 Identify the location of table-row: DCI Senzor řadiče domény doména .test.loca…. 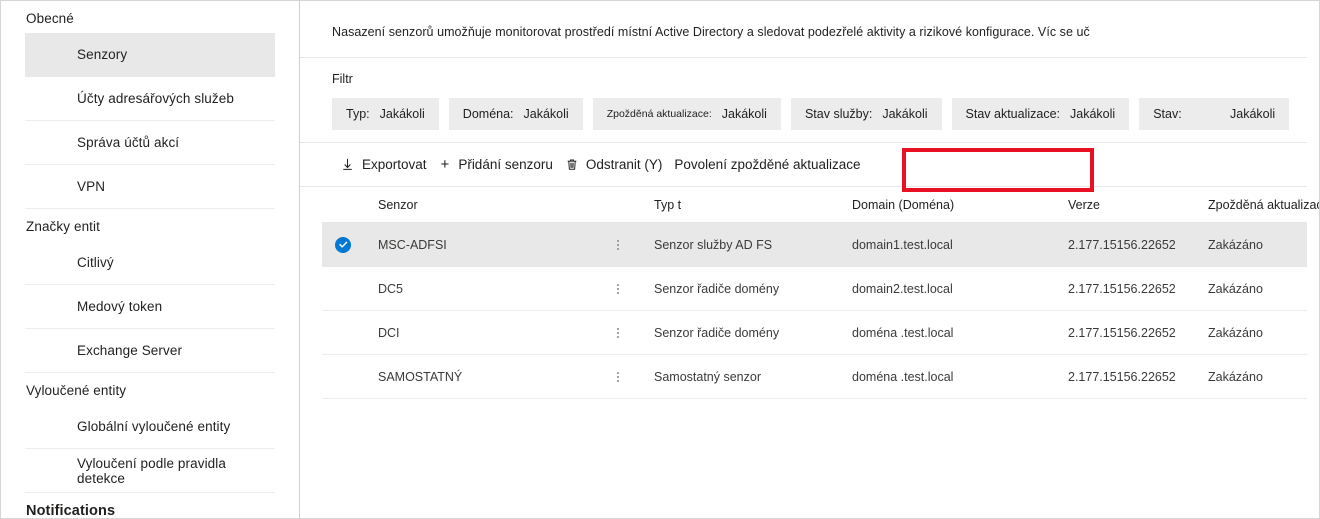
(814, 333).